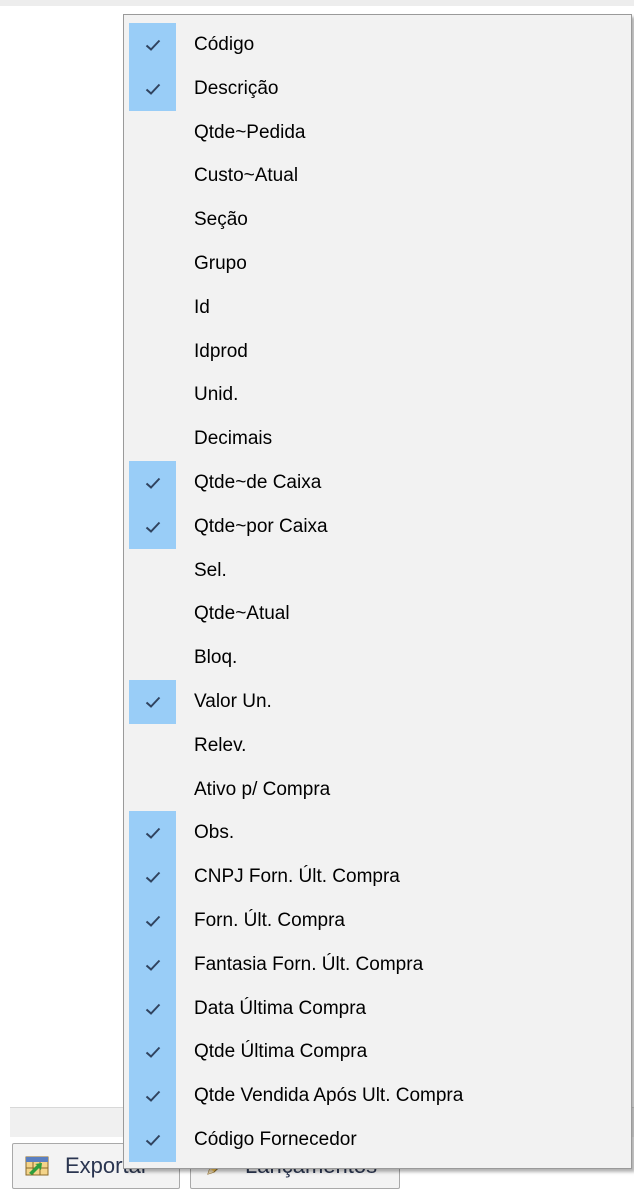 This screenshot has height=1200, width=634. Describe the element at coordinates (221, 219) in the screenshot. I see `menu-item-label: Seção` at that location.